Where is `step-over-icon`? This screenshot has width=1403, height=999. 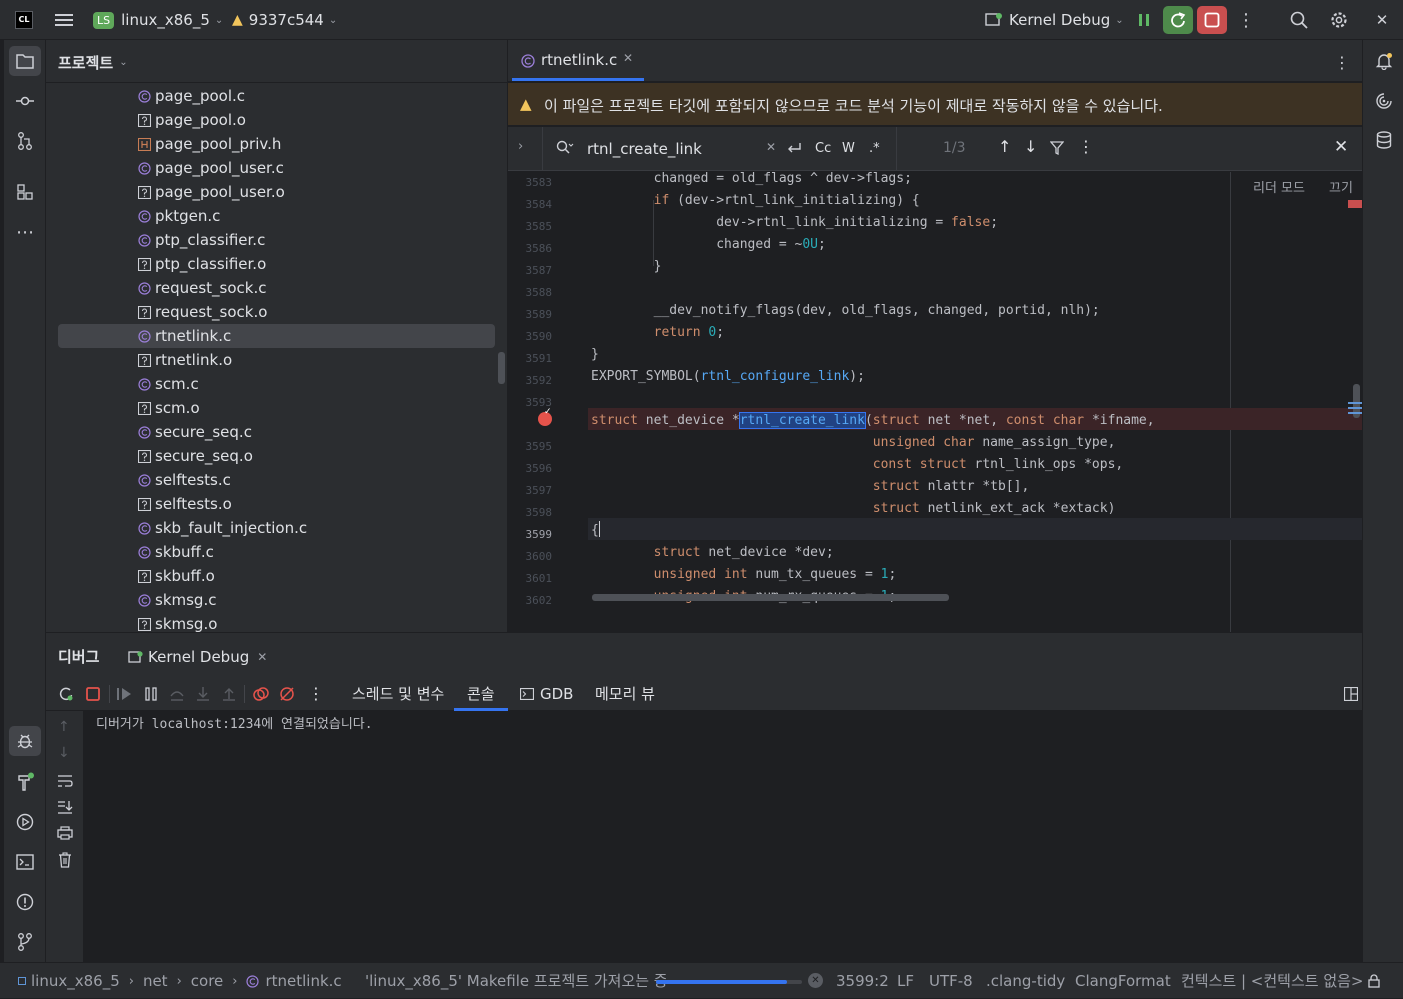
step-over-icon is located at coordinates (177, 694).